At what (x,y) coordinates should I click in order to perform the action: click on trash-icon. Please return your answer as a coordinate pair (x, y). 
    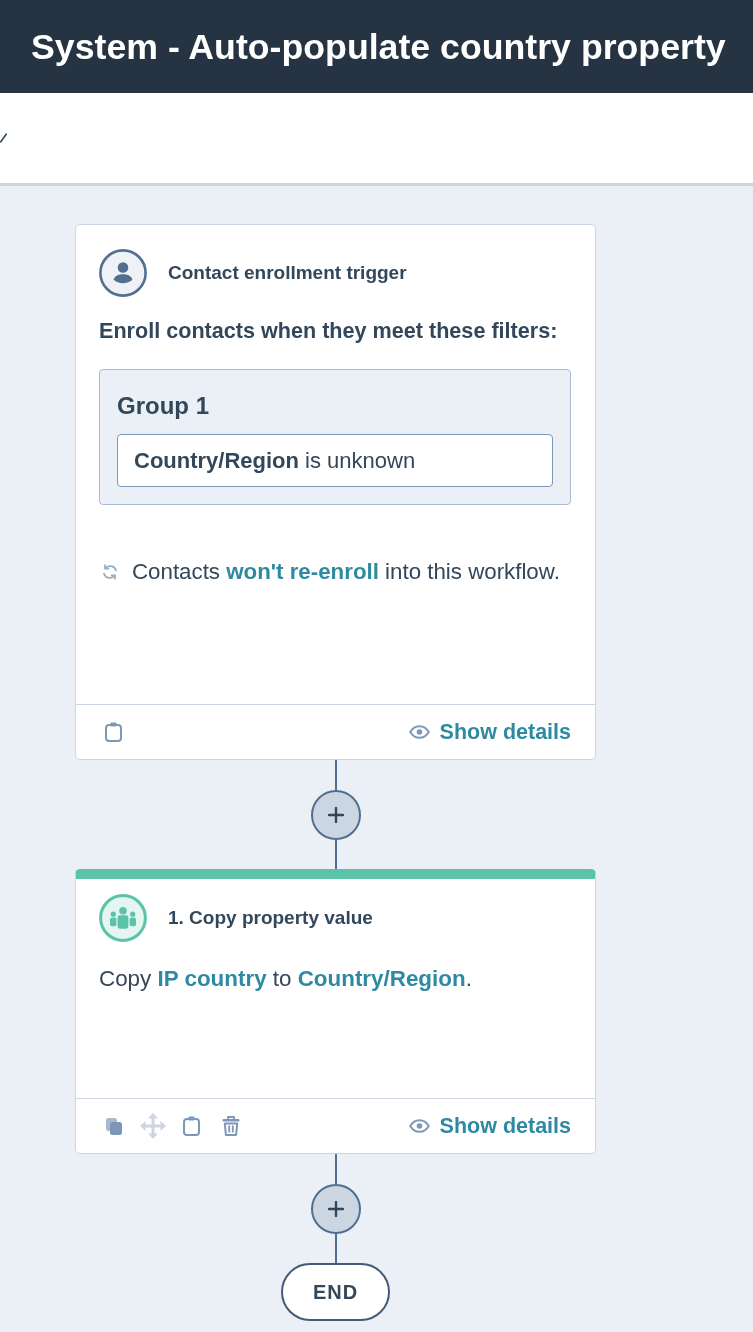
    Looking at the image, I should click on (231, 1126).